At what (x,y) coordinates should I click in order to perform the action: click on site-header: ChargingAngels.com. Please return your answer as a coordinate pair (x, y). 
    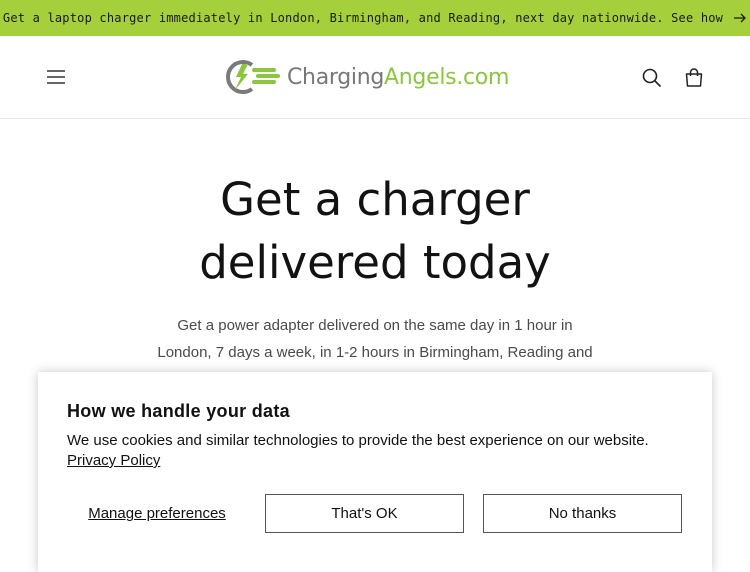
    Looking at the image, I should click on (375, 77).